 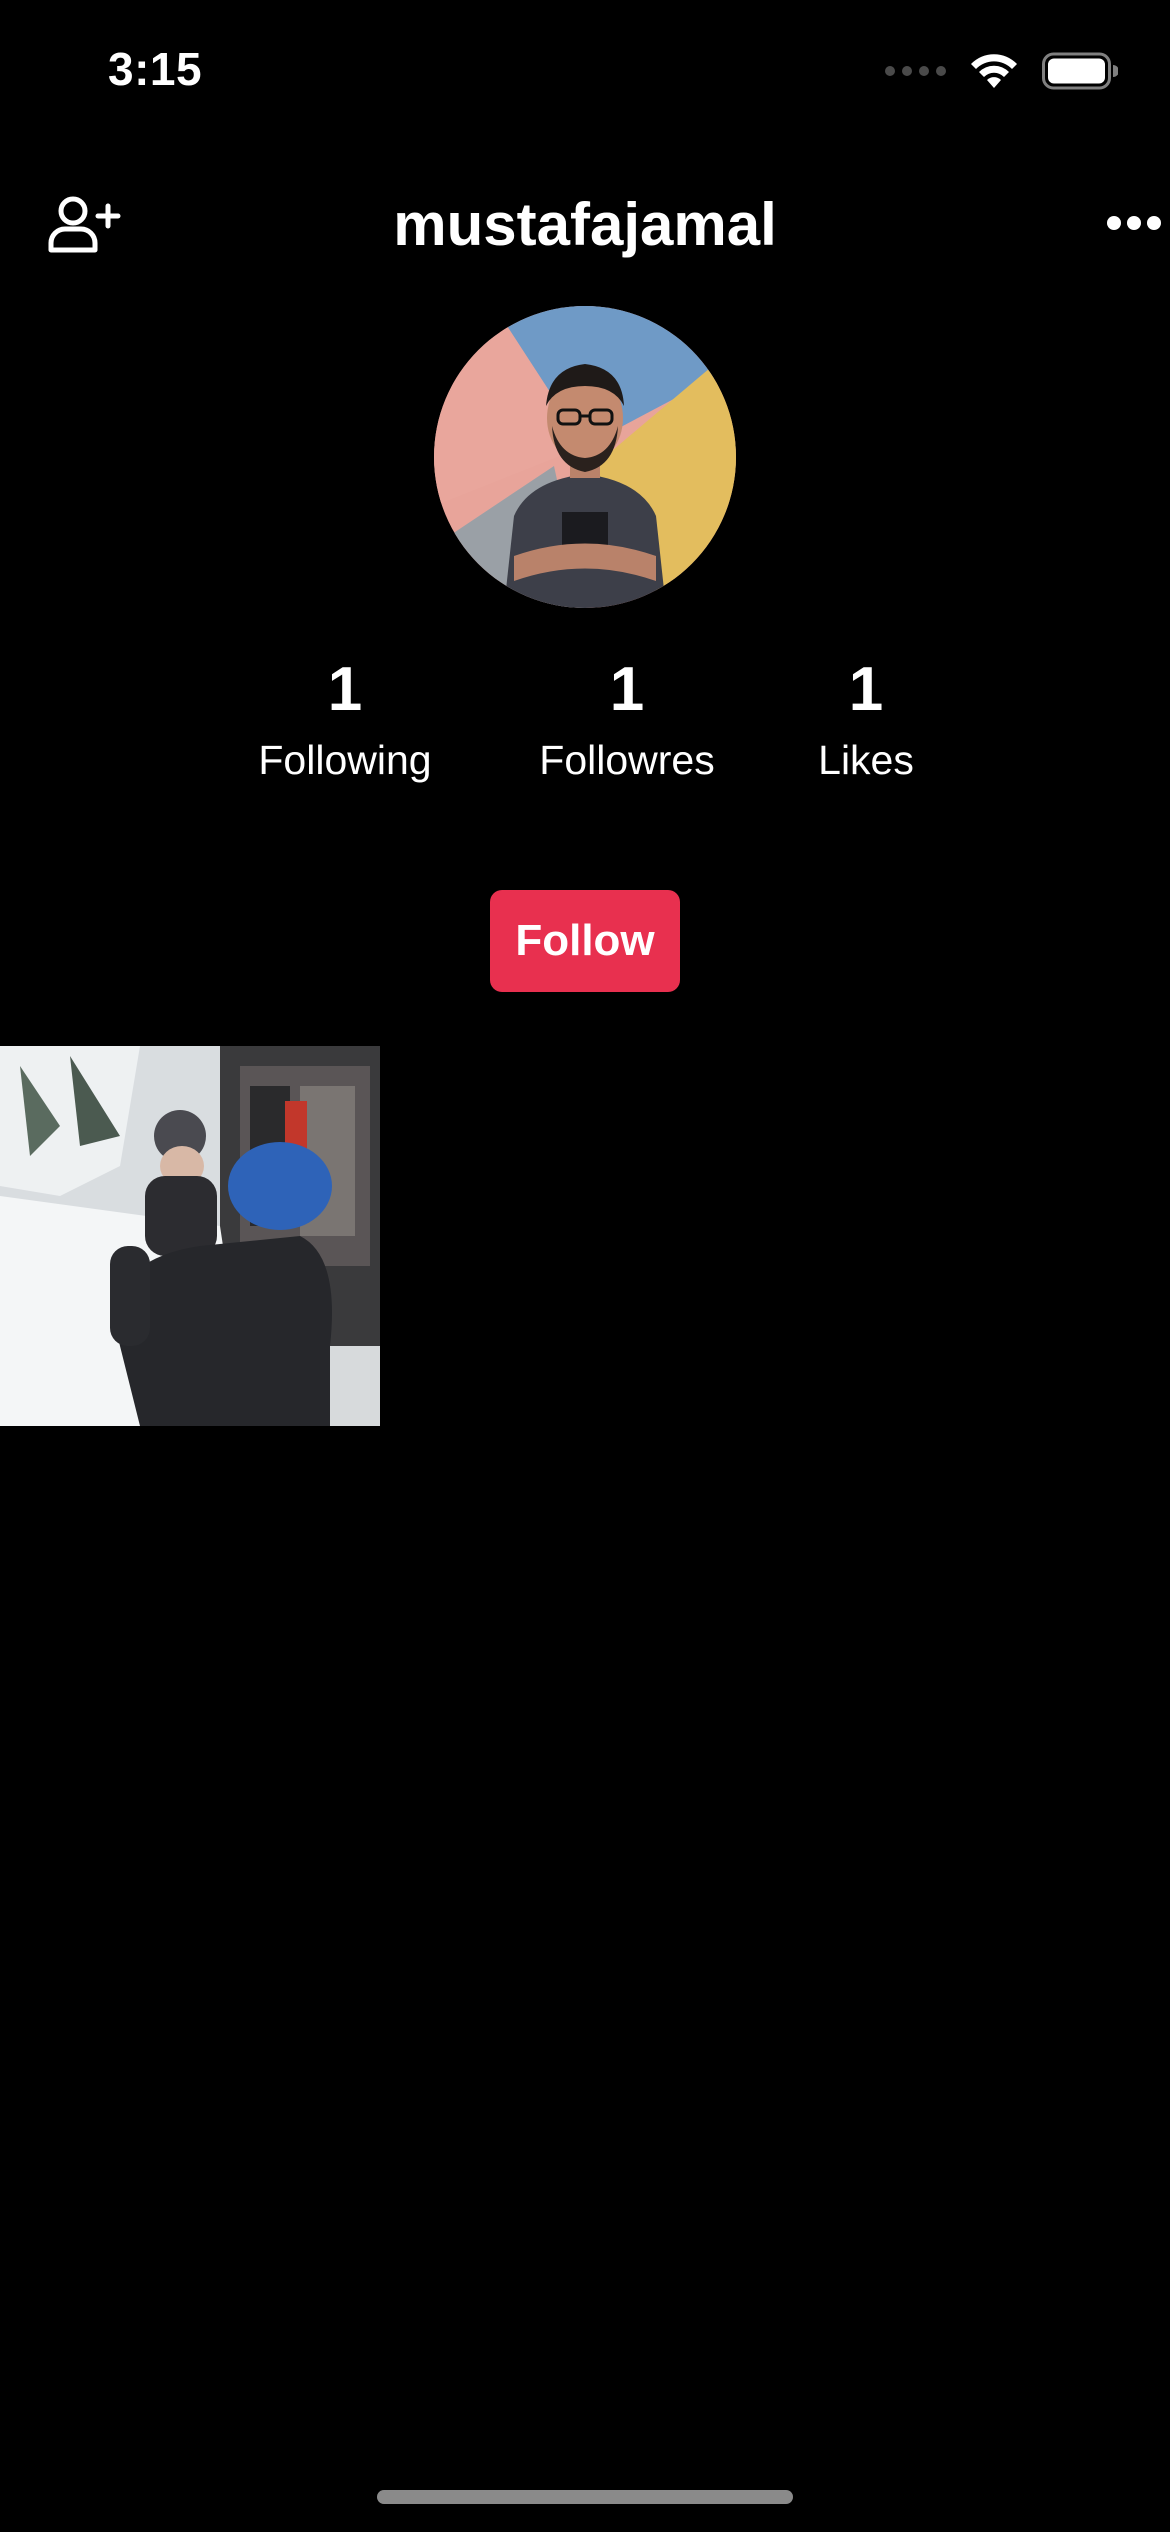 What do you see at coordinates (585, 2497) in the screenshot?
I see `home-indicator` at bounding box center [585, 2497].